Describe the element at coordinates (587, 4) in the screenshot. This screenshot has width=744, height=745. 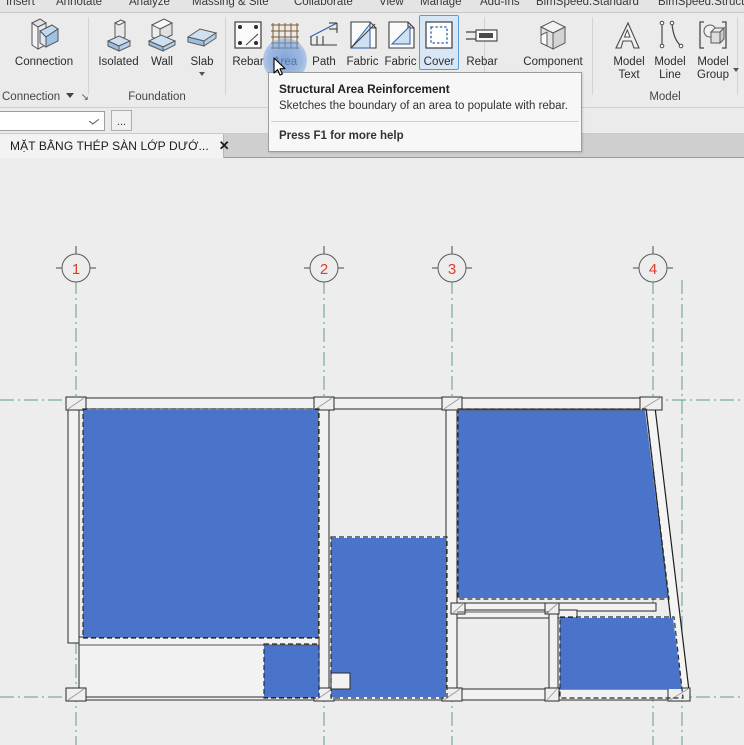
I see `ribbon-tab-bimspeed-standard: BimSpeed.Standard` at that location.